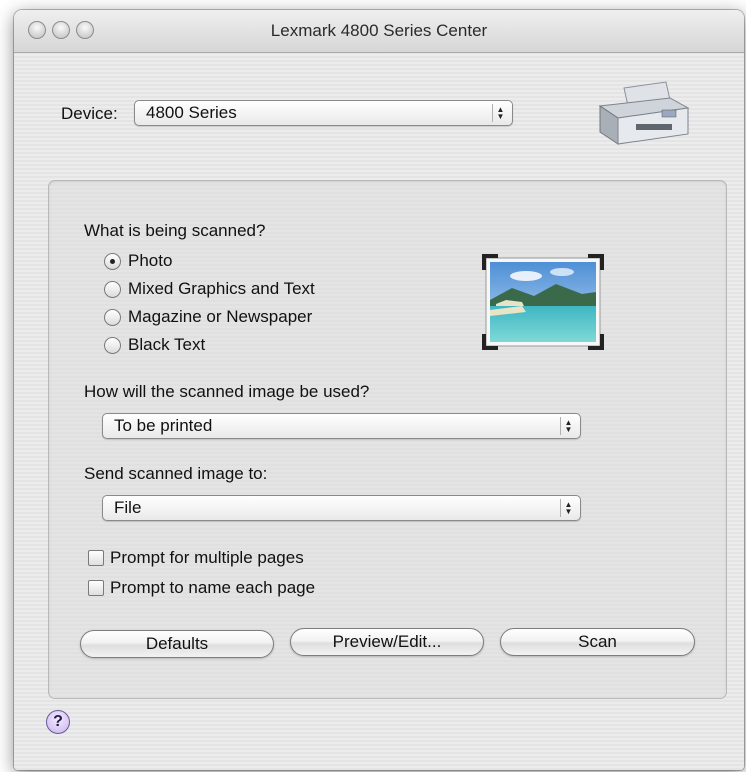 The width and height of the screenshot is (746, 772). What do you see at coordinates (176, 473) in the screenshot?
I see `destination-question: Send scanned image to:` at bounding box center [176, 473].